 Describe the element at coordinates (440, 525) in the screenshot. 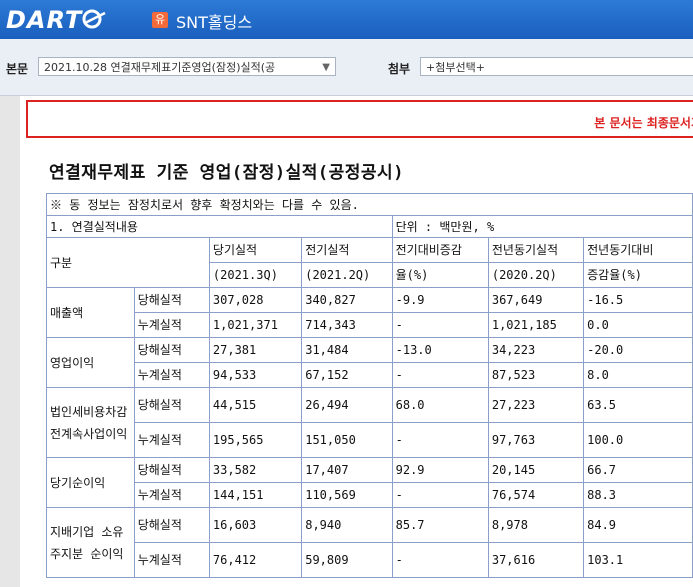

I see `cell: 85.7` at that location.